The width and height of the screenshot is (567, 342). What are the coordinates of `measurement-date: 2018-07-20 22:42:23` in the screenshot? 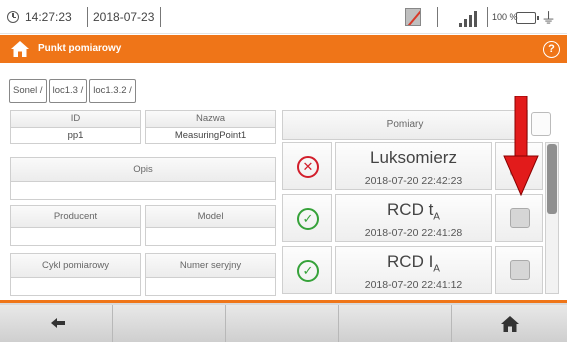 It's located at (413, 181).